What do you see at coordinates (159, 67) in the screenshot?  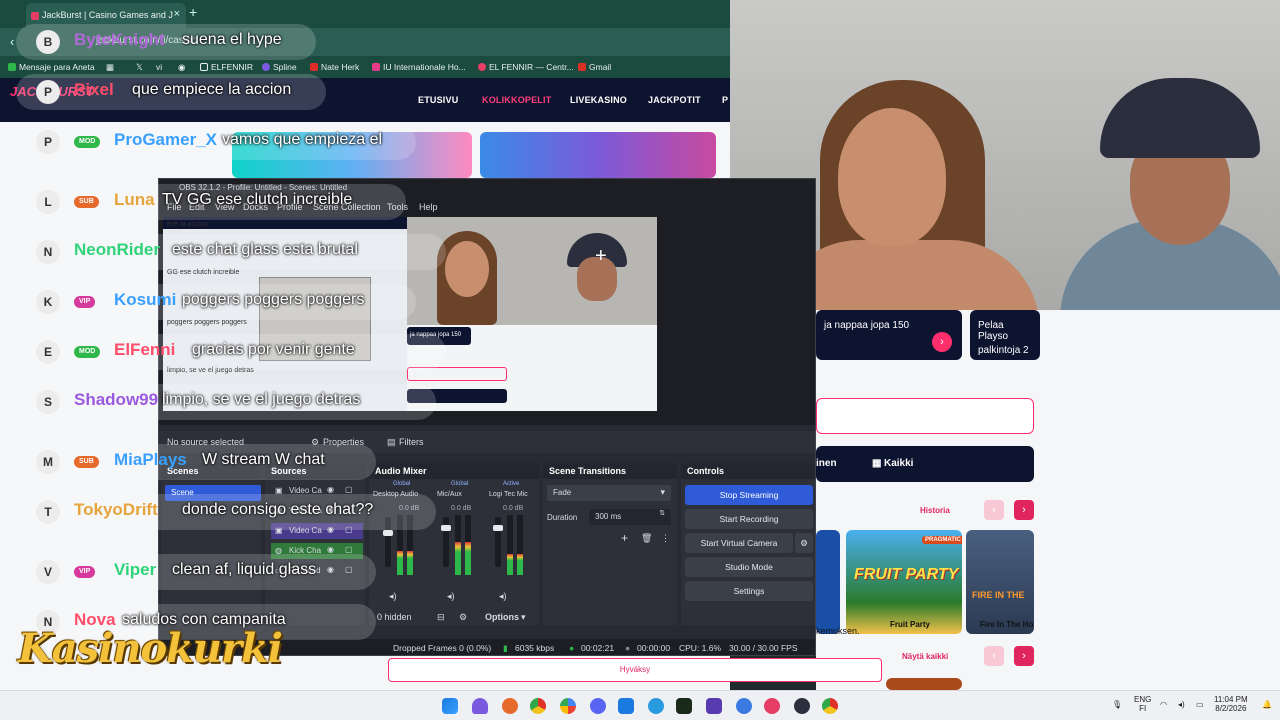 I see `vi-icon: vi` at bounding box center [159, 67].